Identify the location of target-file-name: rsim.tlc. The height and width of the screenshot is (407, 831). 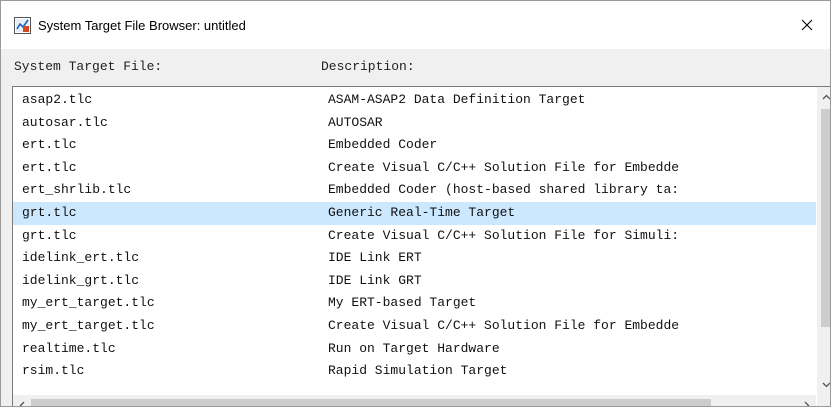
(53, 371).